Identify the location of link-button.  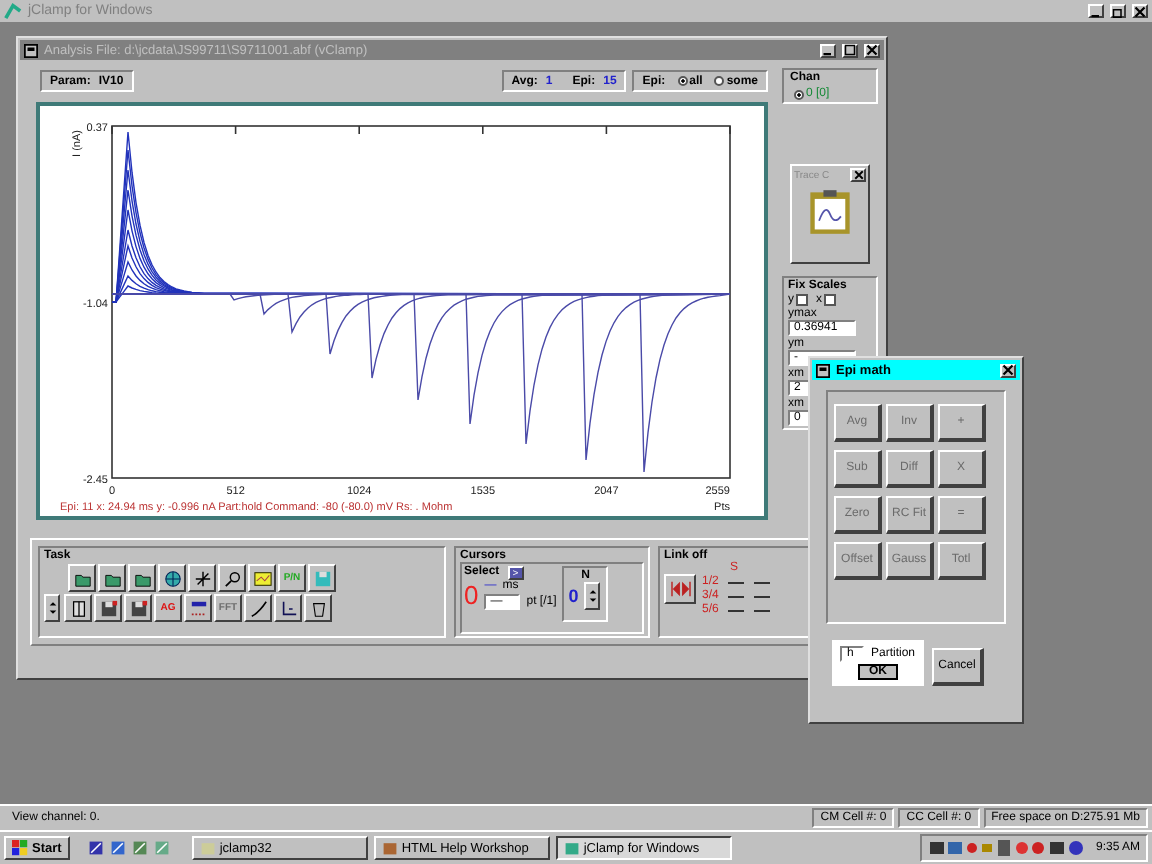
(680, 589).